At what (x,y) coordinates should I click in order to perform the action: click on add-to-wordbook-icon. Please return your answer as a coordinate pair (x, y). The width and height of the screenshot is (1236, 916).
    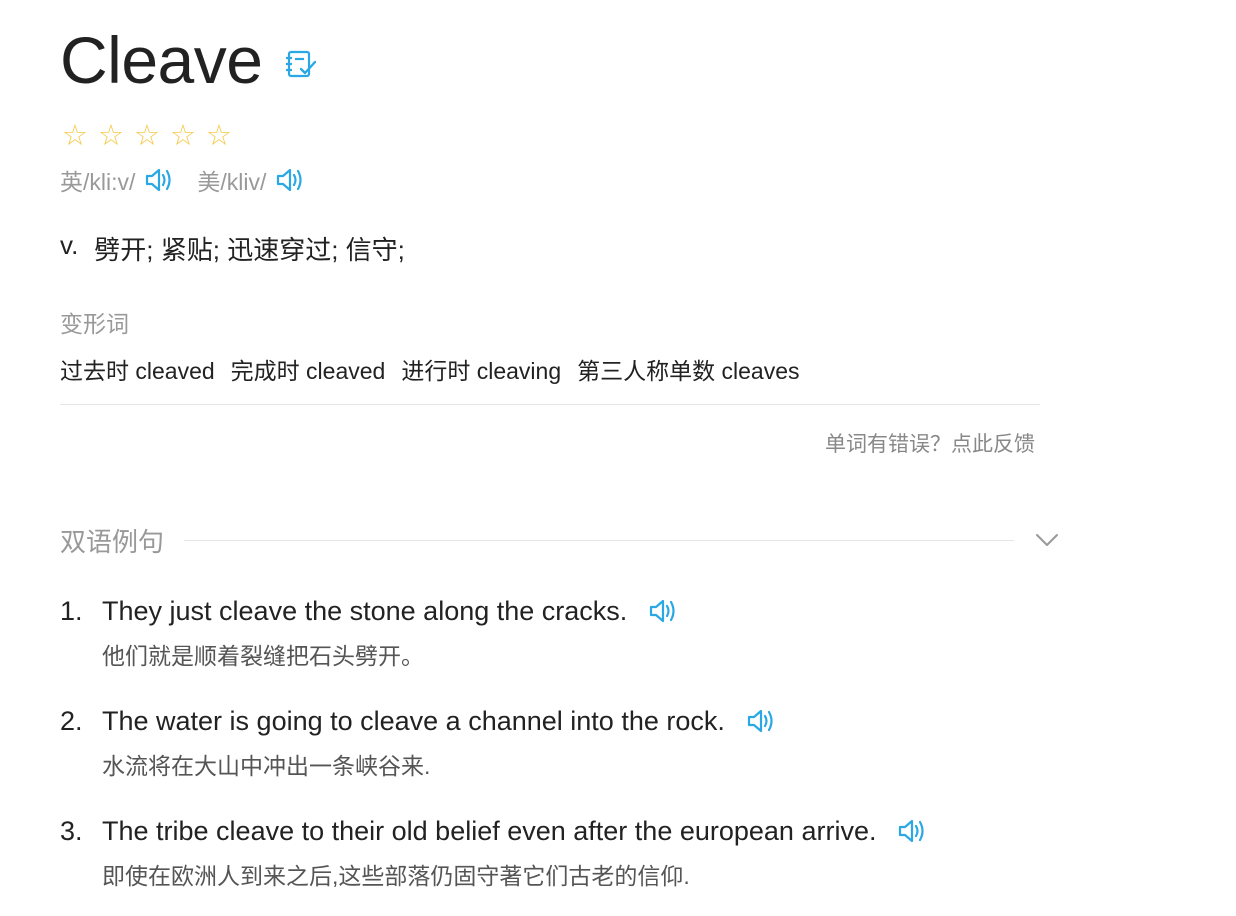
    Looking at the image, I should click on (301, 64).